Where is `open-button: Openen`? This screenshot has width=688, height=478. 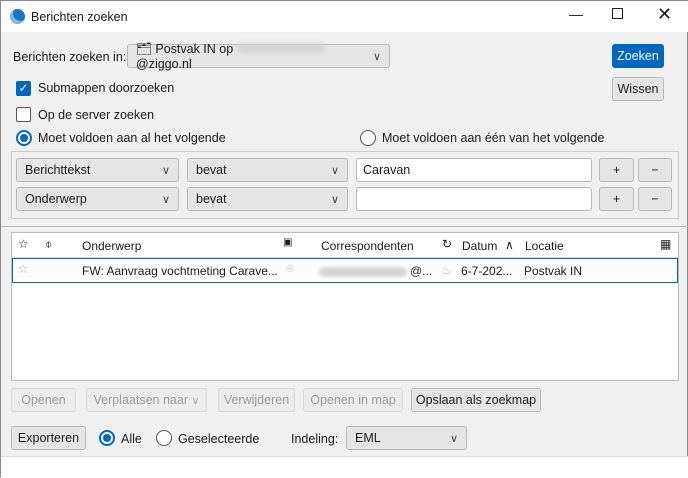 open-button: Openen is located at coordinates (43, 400).